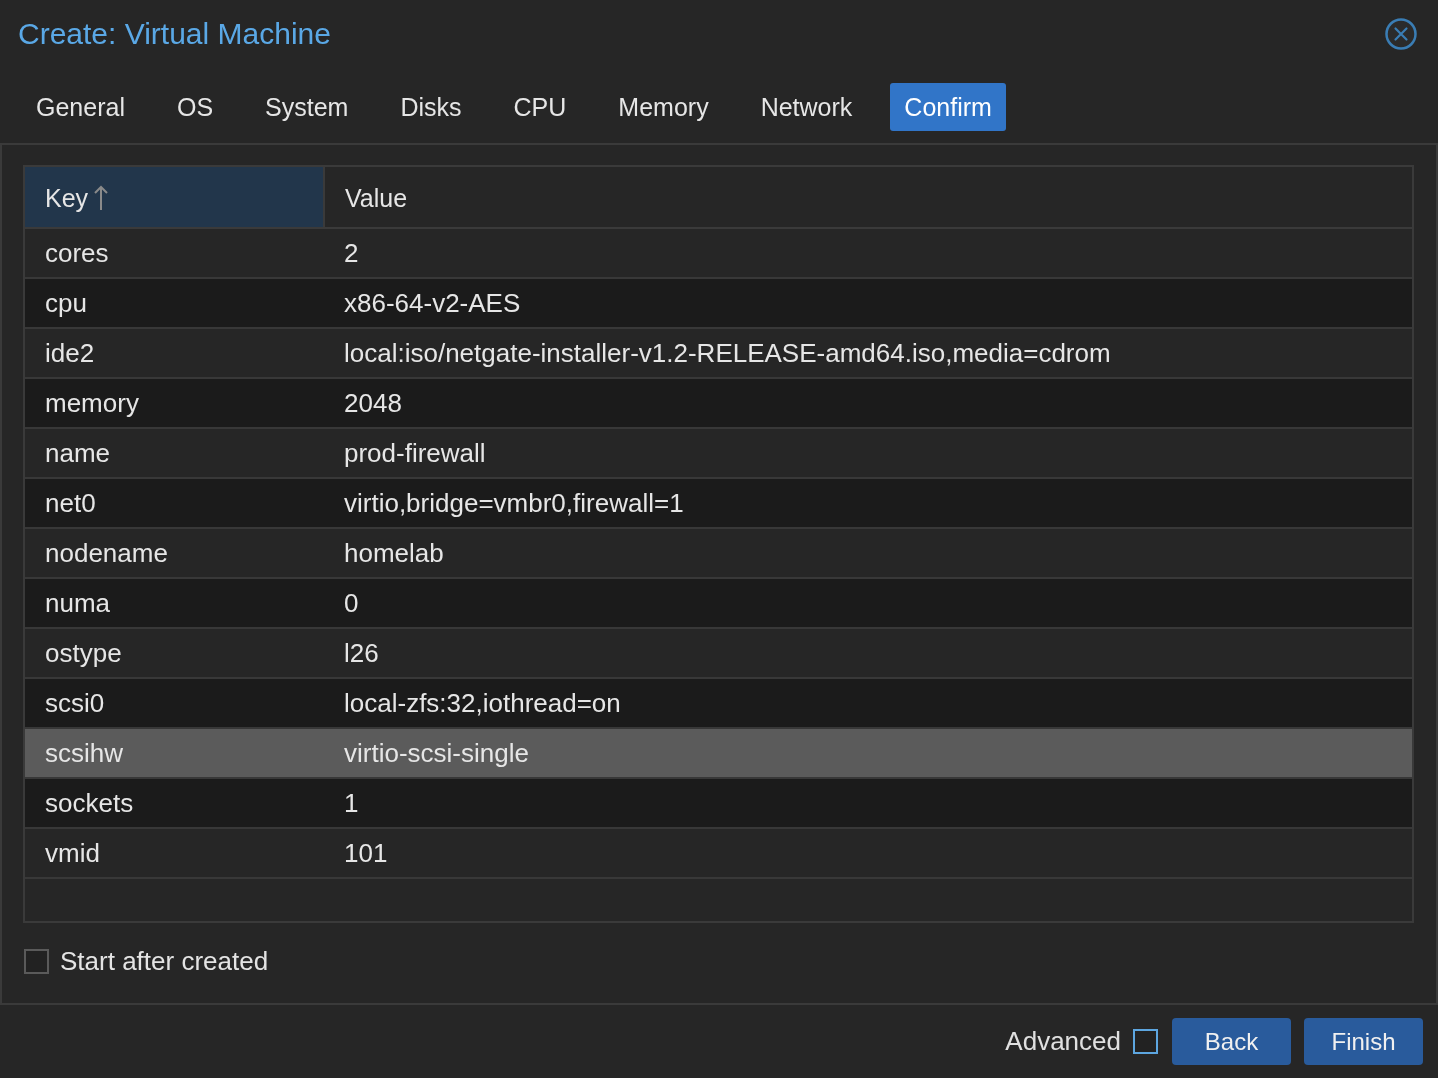 This screenshot has width=1438, height=1078. I want to click on table-row: numa 0, so click(718, 603).